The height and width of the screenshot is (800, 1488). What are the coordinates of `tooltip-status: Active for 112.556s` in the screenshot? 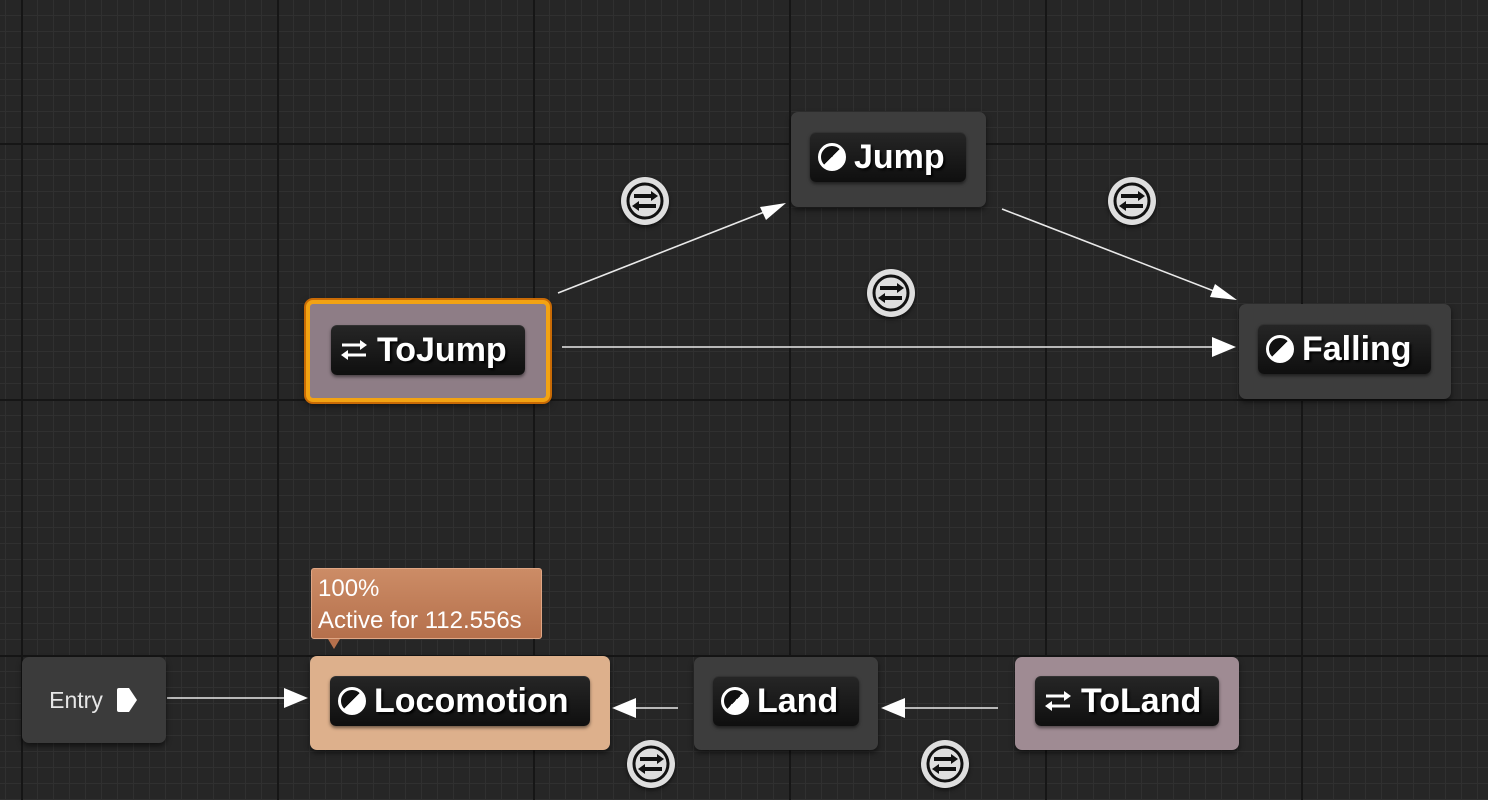 It's located at (420, 620).